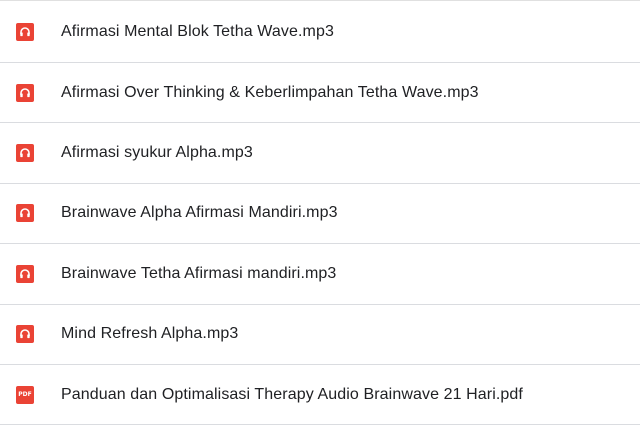 The image size is (640, 443). I want to click on file-row: Afirmasi Mental Blok Tetha Wave.mp3, so click(320, 32).